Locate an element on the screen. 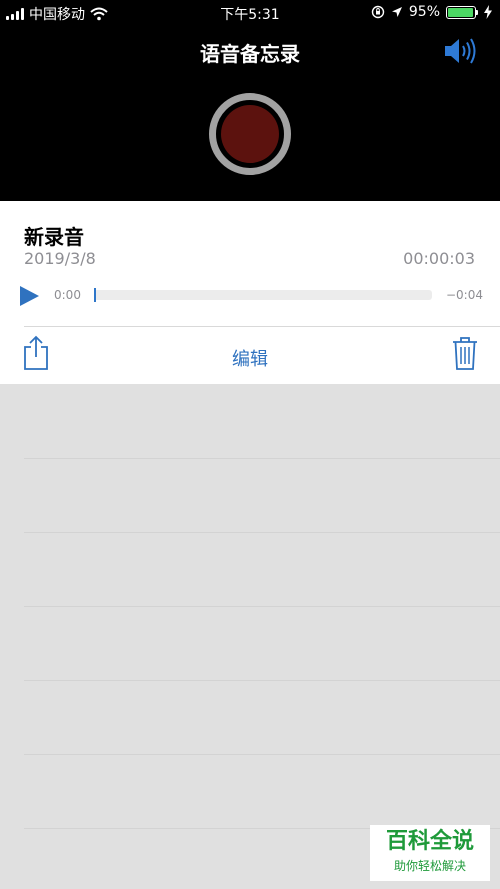 The image size is (500, 889). battery-fill is located at coordinates (460, 12).